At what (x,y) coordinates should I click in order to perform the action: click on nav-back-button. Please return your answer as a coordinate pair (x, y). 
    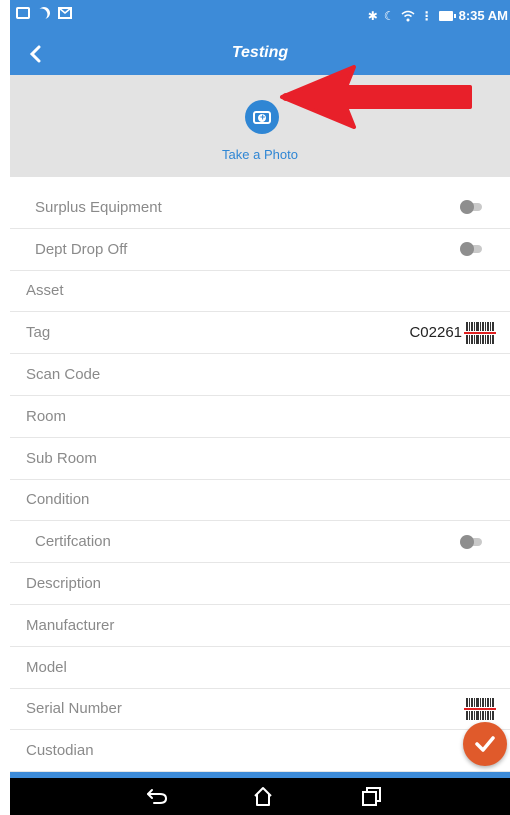
    Looking at the image, I should click on (157, 796).